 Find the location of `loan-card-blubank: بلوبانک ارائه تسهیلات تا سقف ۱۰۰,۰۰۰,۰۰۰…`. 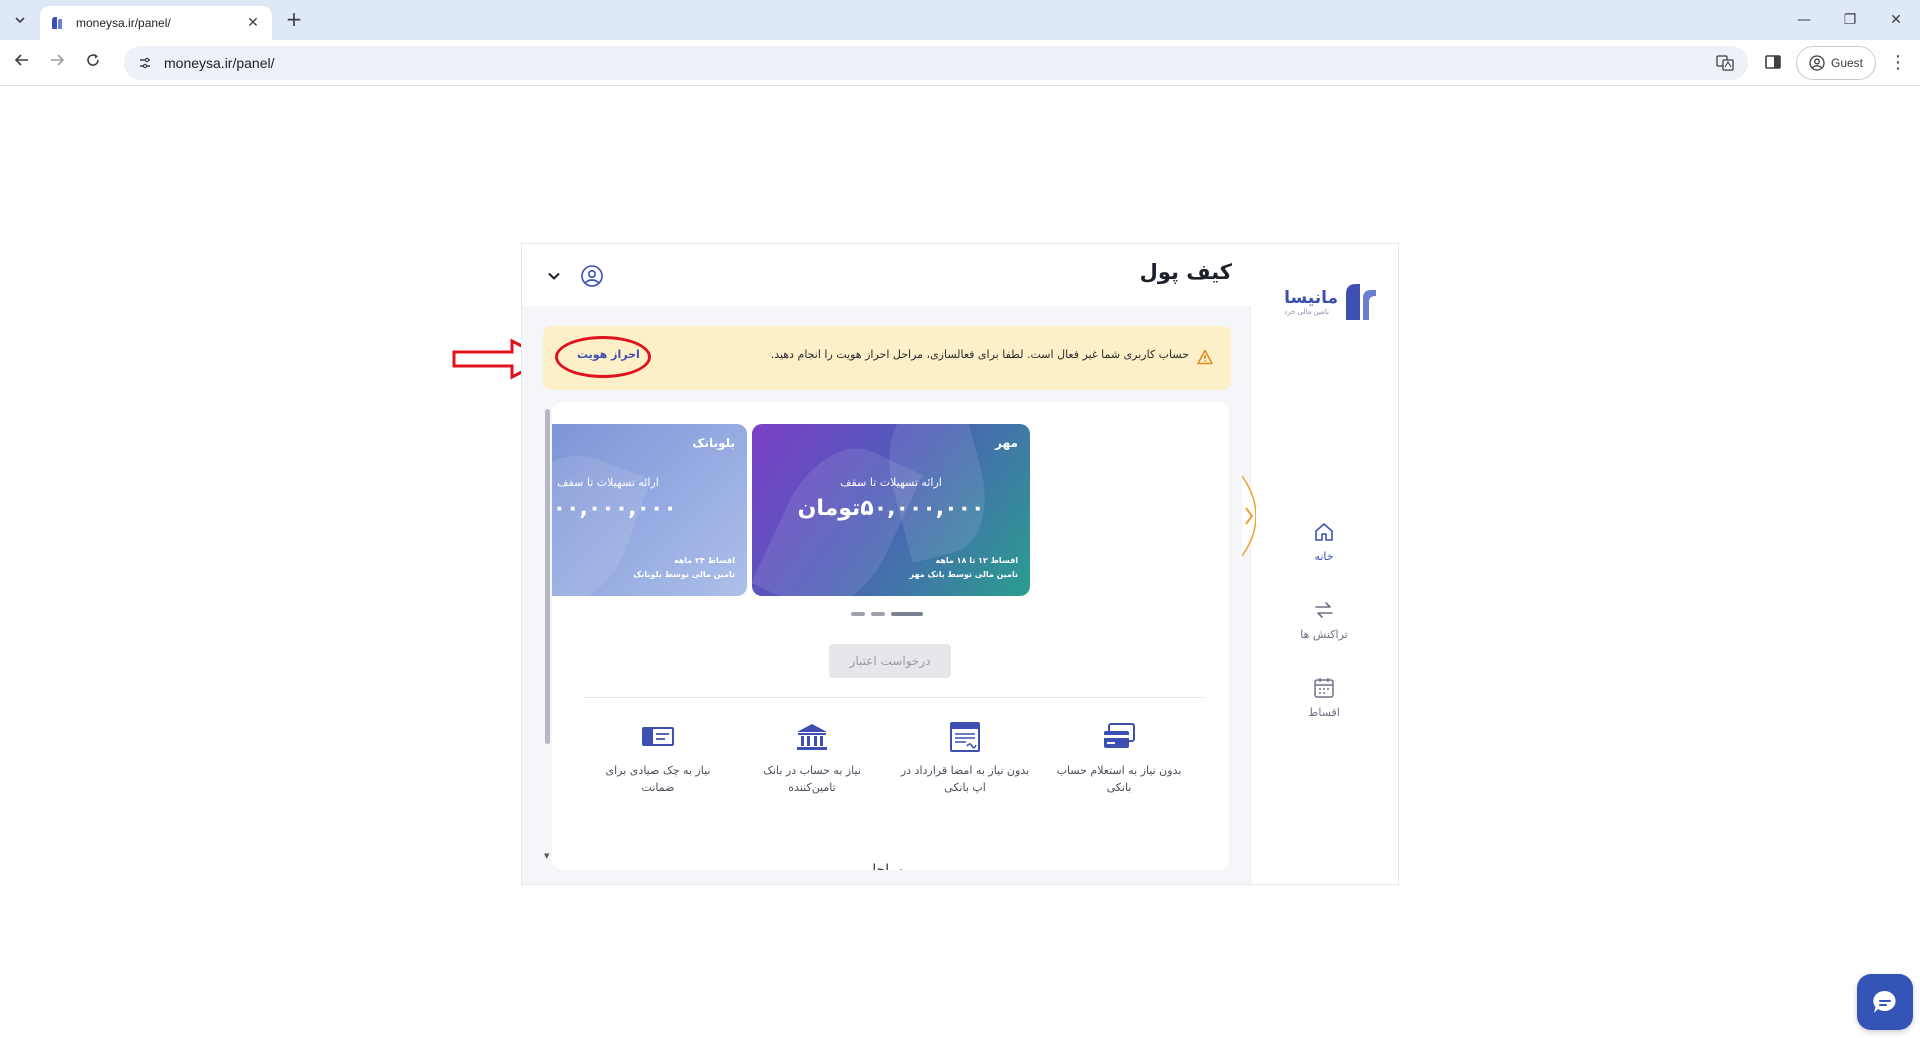

loan-card-blubank: بلوبانک ارائه تسهیلات تا سقف ۱۰۰,۰۰۰,۰۰۰… is located at coordinates (649, 510).